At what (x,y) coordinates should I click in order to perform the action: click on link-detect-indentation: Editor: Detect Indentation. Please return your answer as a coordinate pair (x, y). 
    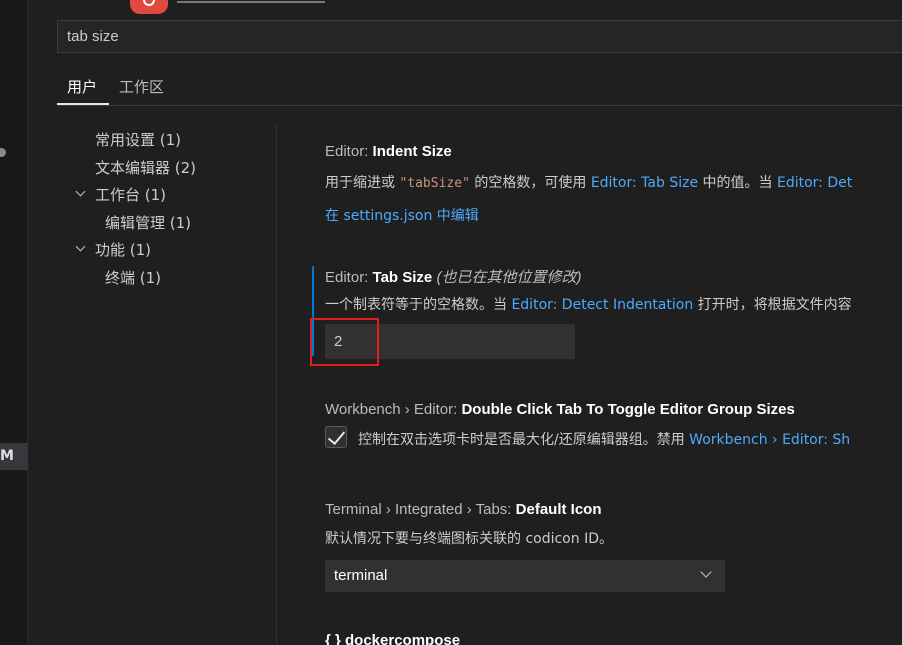
    Looking at the image, I should click on (602, 305).